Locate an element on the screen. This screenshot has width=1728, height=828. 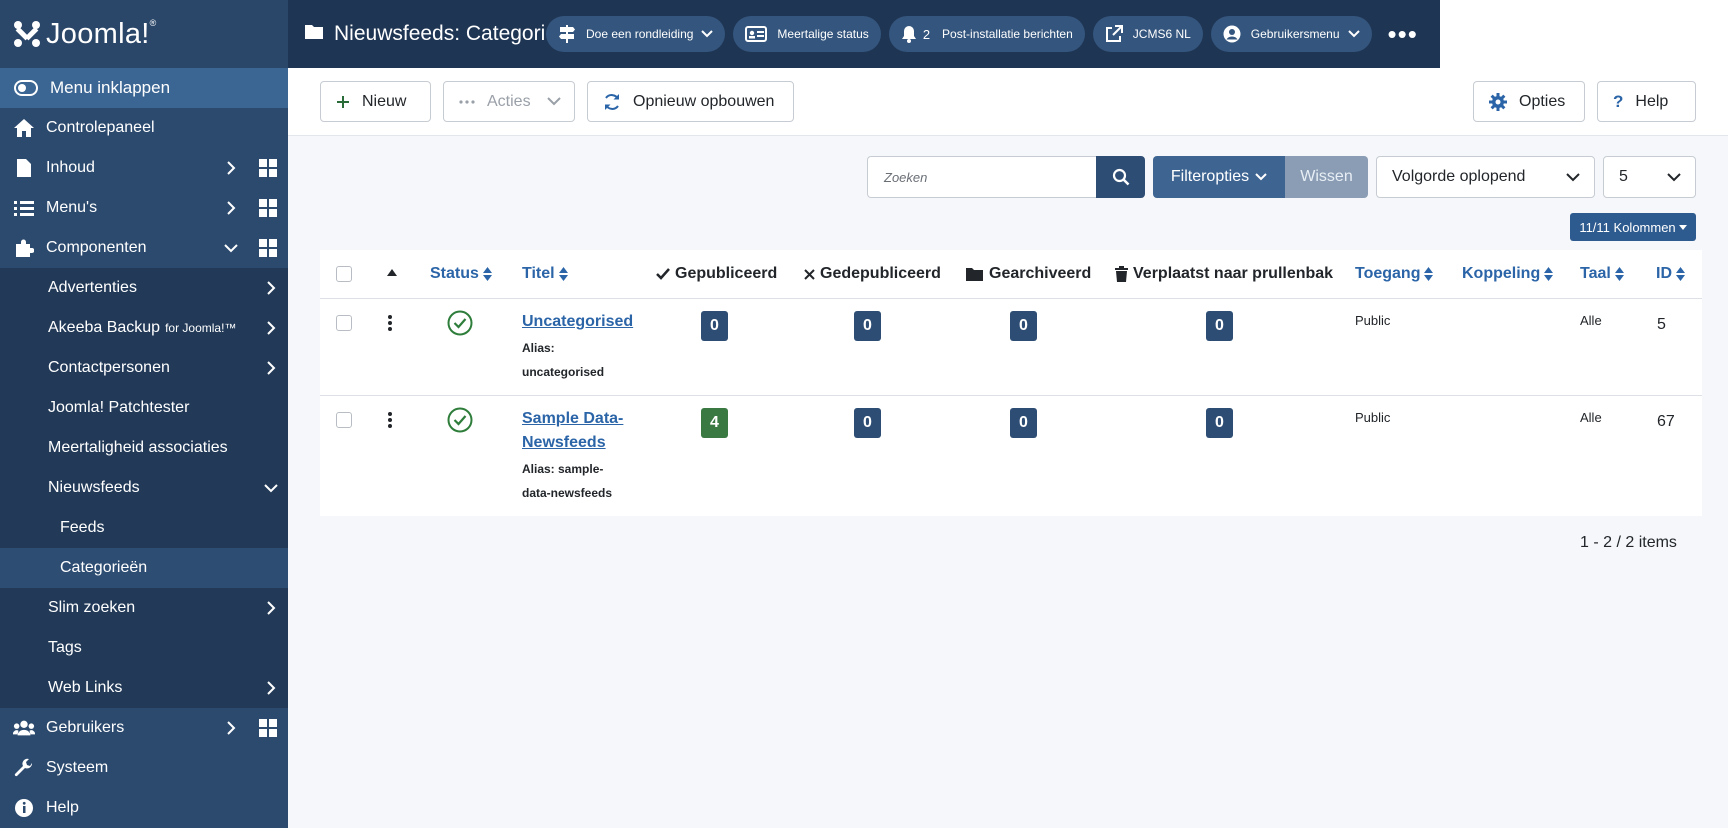
joomla-logo-icon is located at coordinates (27, 34).